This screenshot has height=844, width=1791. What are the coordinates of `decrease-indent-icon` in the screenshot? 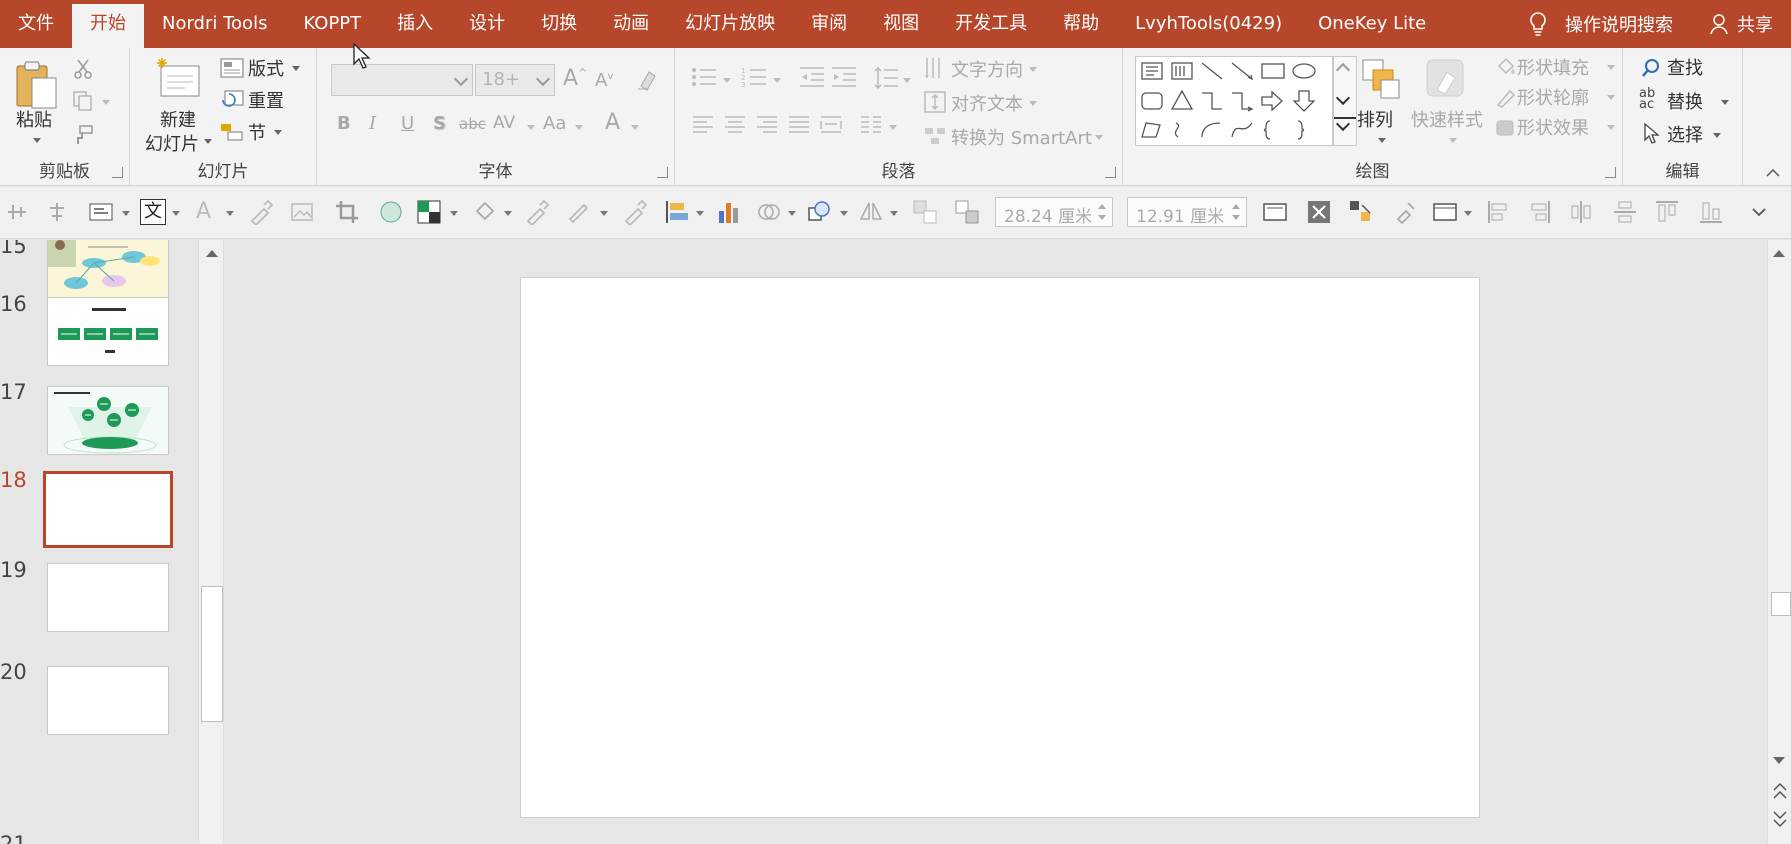 It's located at (812, 77).